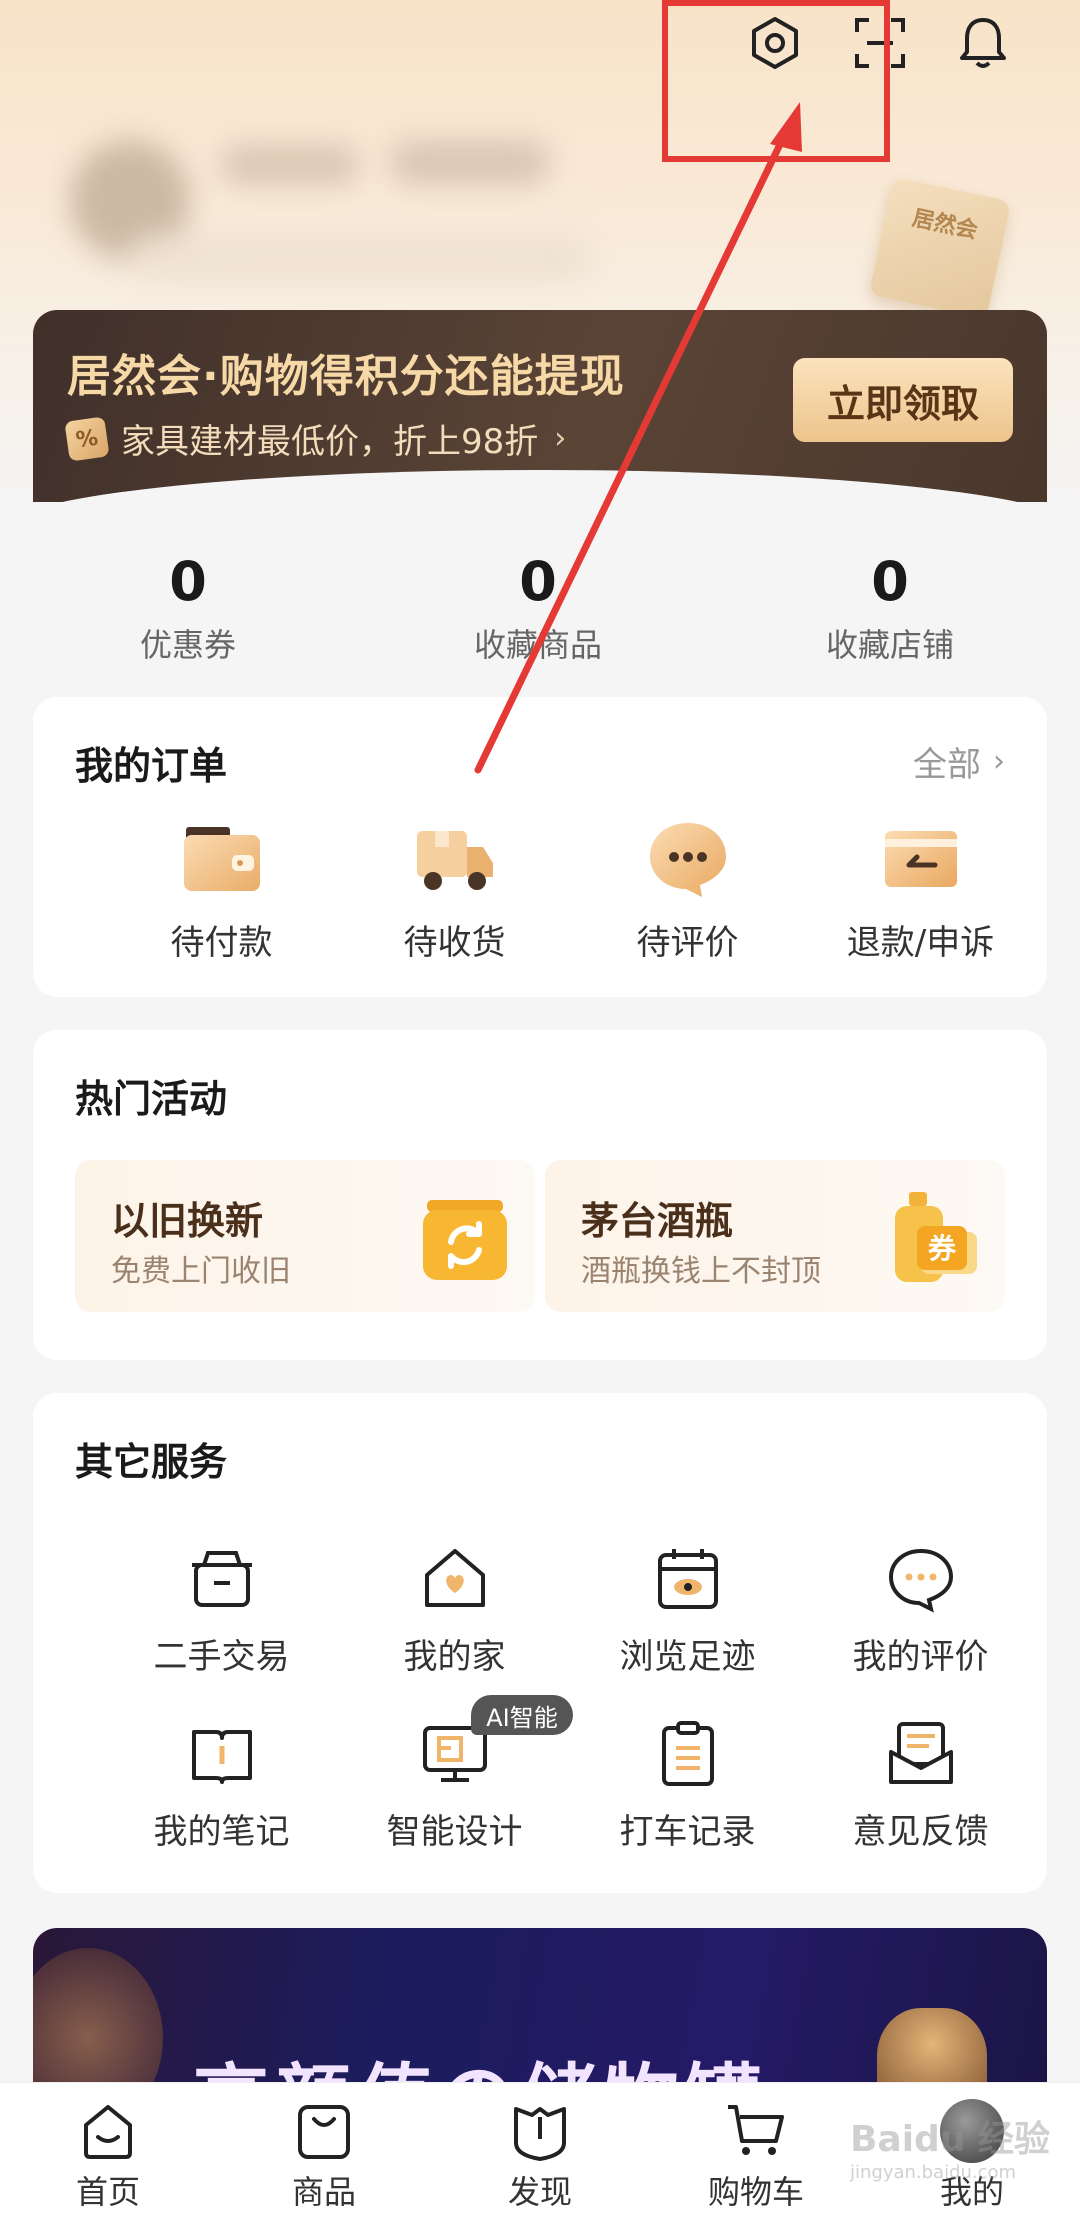  I want to click on services-title: 其它服务, so click(151, 1462).